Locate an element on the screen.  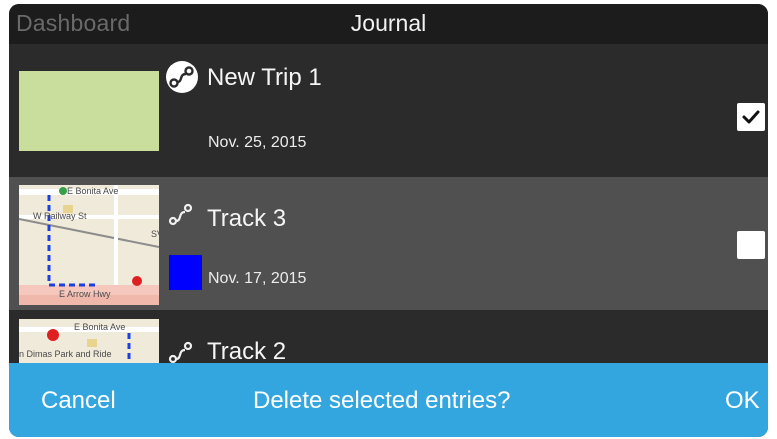
delete-prompt: Delete selected entries? is located at coordinates (382, 400).